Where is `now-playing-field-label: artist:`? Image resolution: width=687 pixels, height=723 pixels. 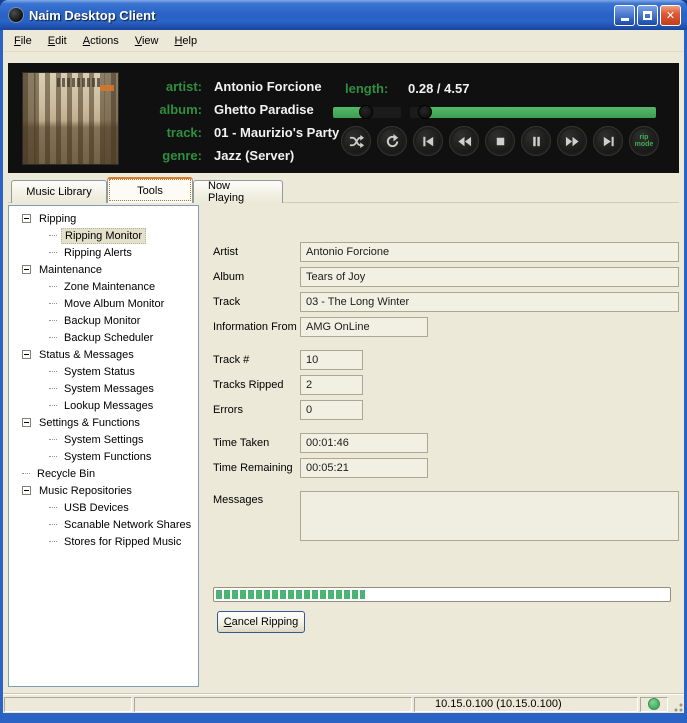 now-playing-field-label: artist: is located at coordinates (183, 86).